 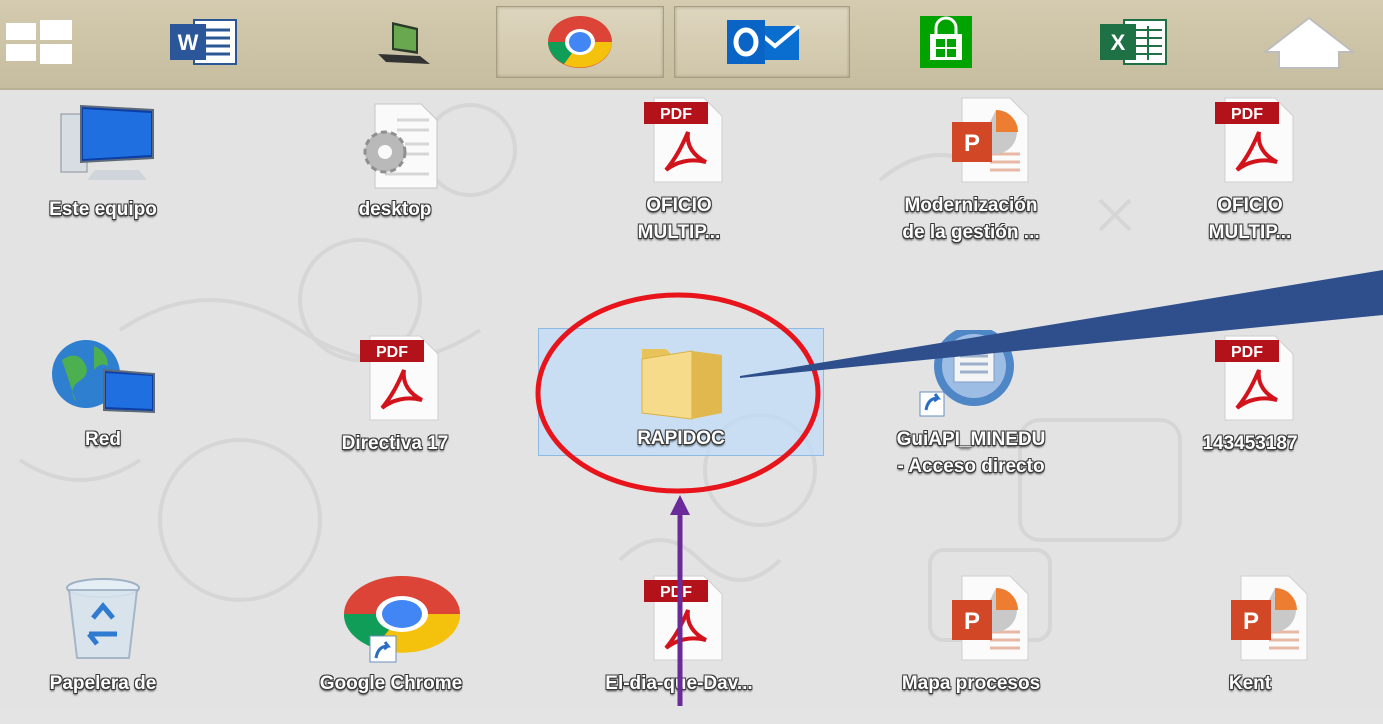 What do you see at coordinates (1061, 324) in the screenshot?
I see `callout-pointer` at bounding box center [1061, 324].